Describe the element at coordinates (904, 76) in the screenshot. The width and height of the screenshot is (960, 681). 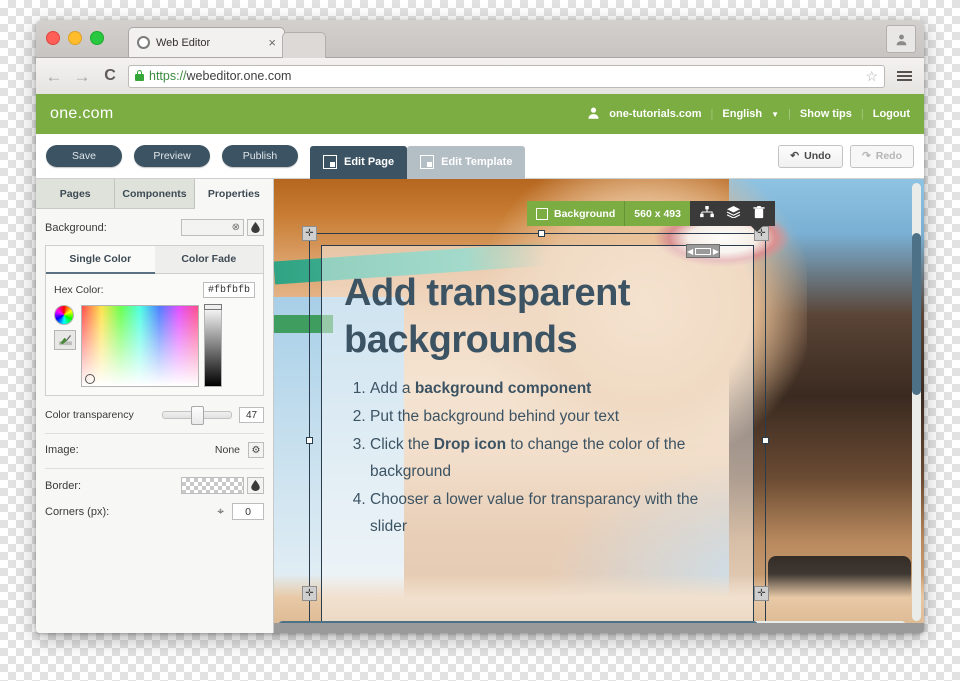
I see `hamburger-menu-icon` at that location.